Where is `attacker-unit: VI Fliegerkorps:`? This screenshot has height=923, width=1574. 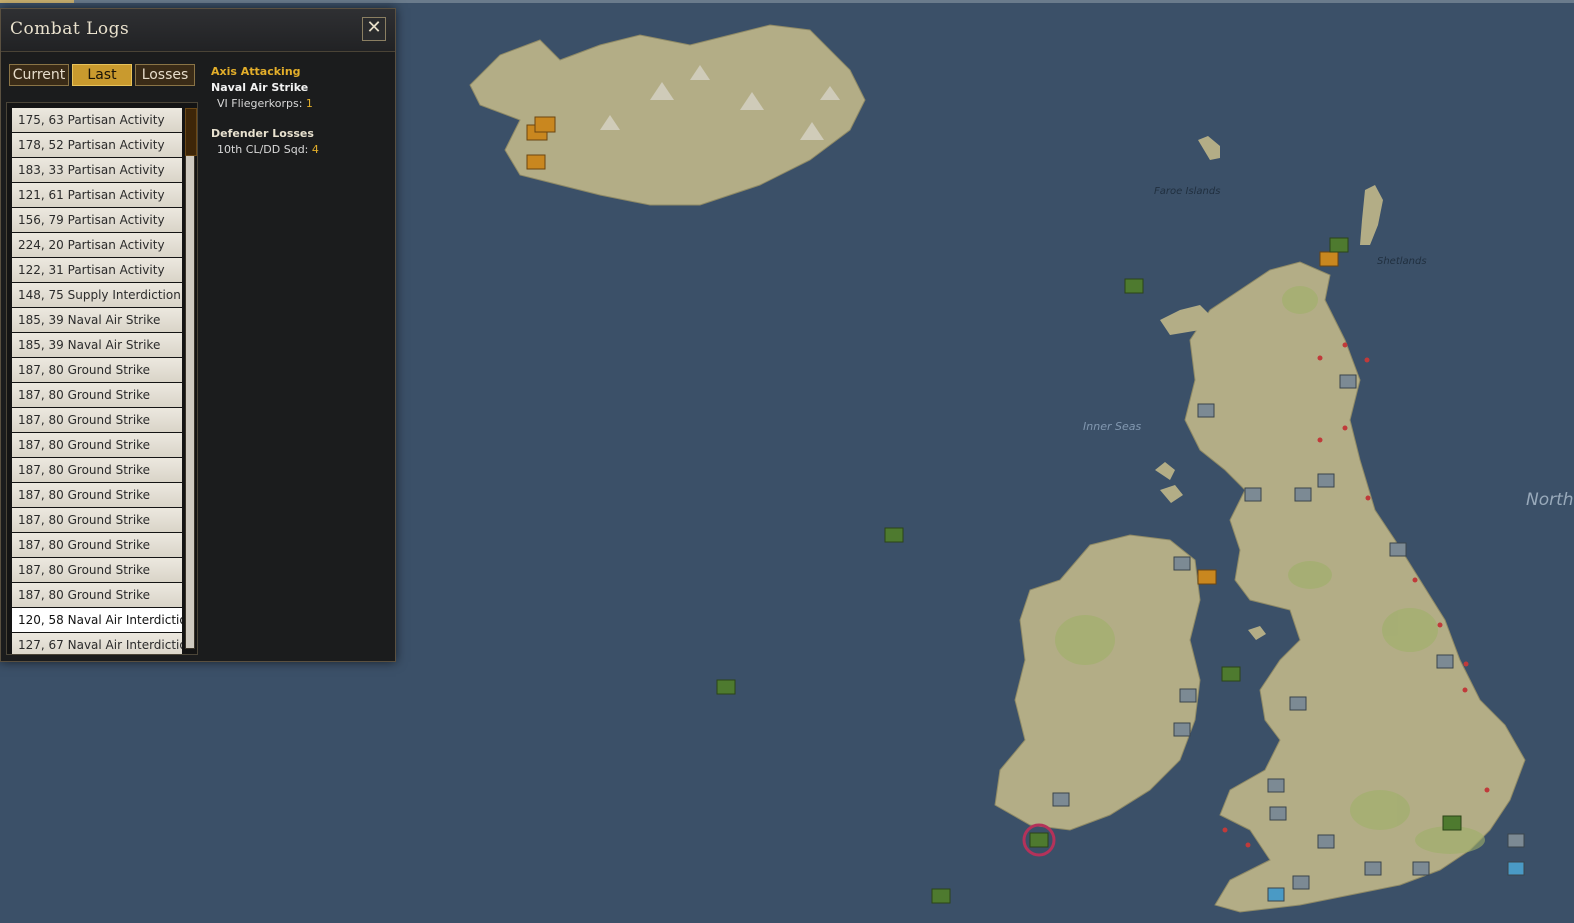 attacker-unit: VI Fliegerkorps: is located at coordinates (260, 103).